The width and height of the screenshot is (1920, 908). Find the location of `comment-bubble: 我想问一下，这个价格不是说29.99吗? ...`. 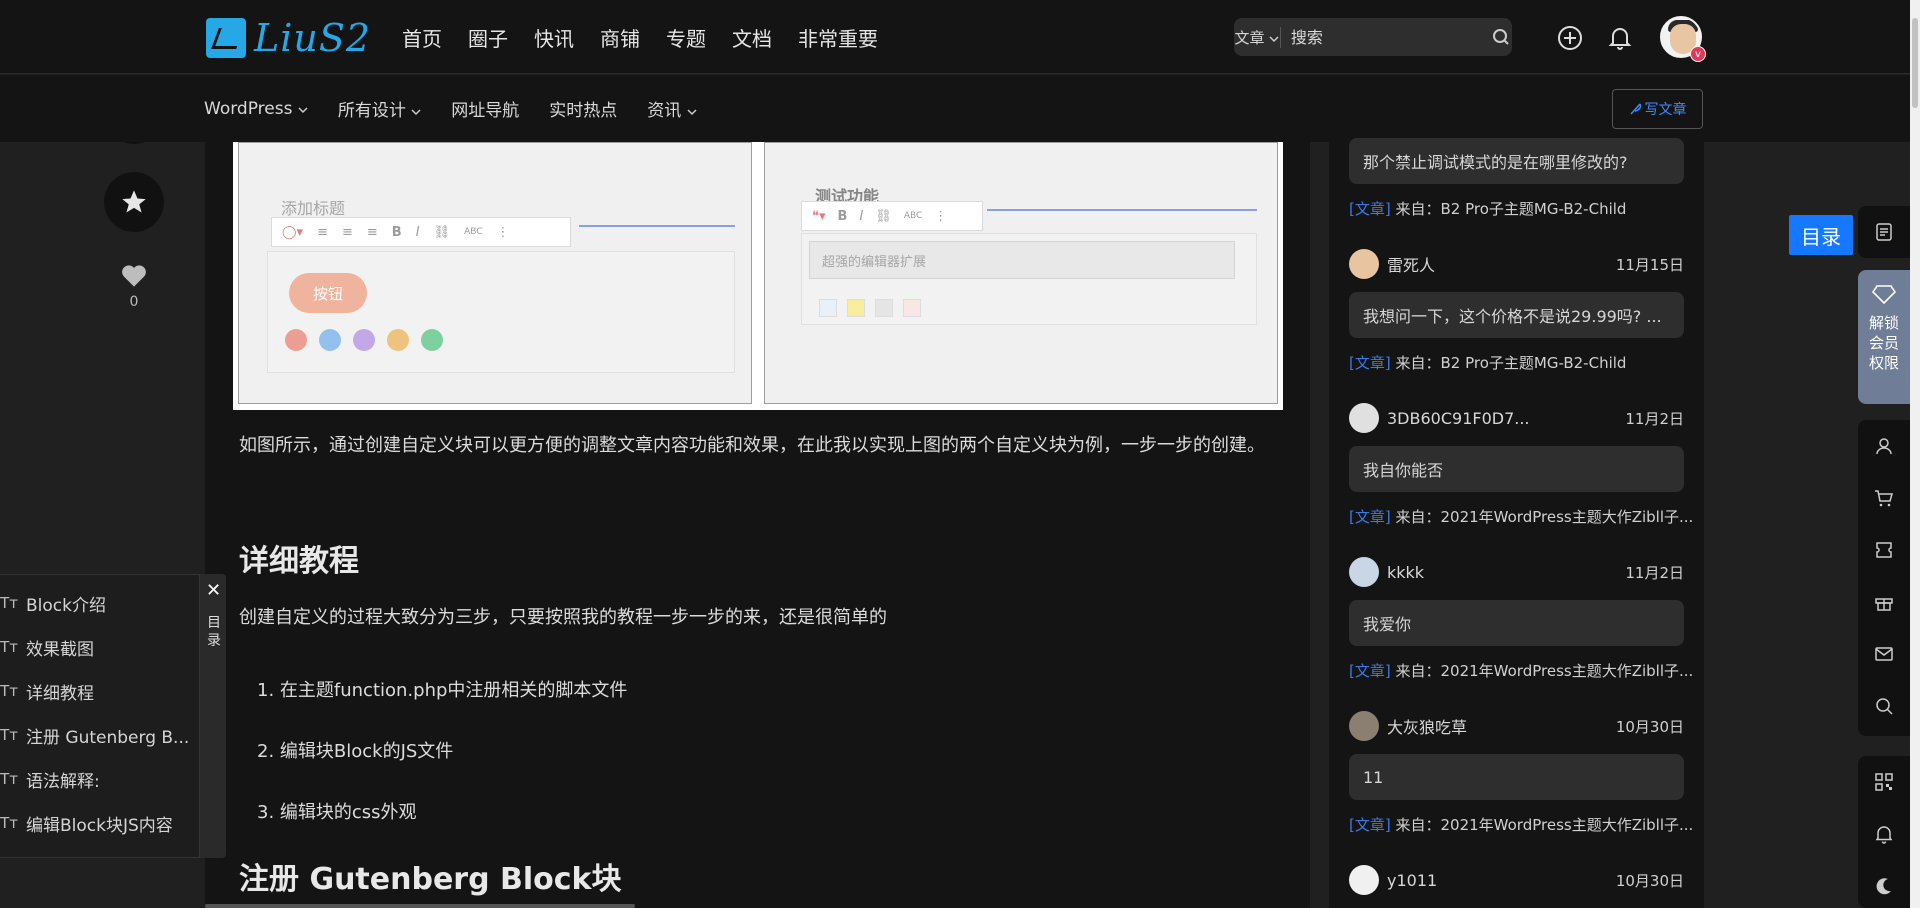

comment-bubble: 我想问一下，这个价格不是说29.99吗? ... is located at coordinates (1516, 315).